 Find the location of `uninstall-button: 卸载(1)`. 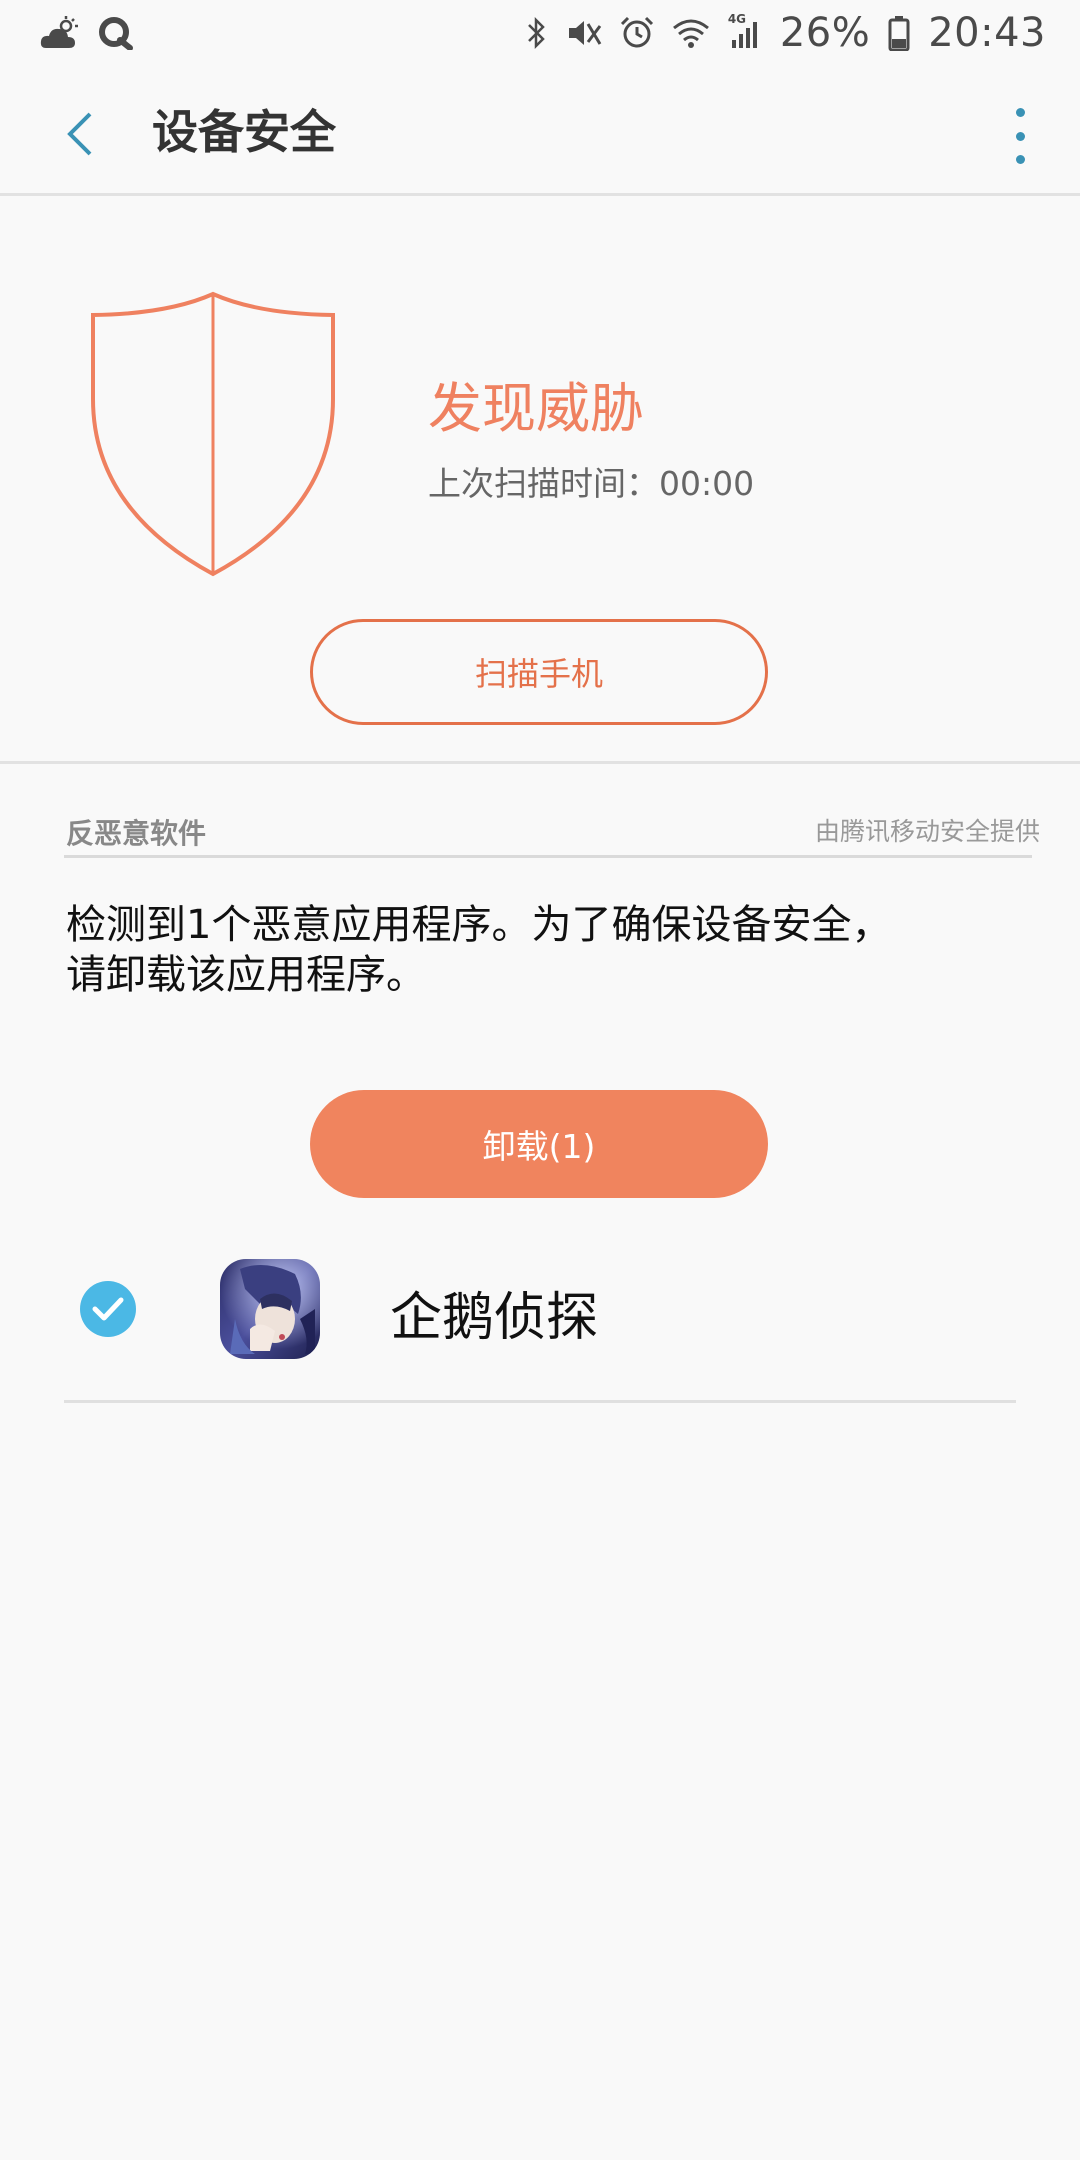

uninstall-button: 卸载(1) is located at coordinates (539, 1144).